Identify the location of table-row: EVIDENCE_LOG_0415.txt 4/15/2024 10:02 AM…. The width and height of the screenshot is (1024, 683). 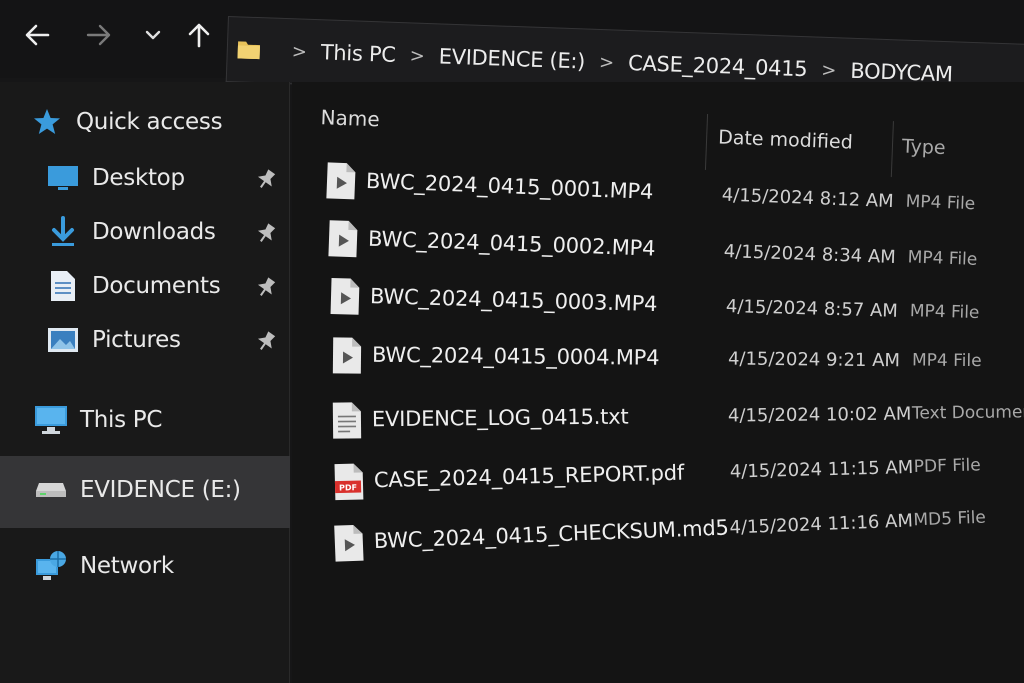
(661, 419).